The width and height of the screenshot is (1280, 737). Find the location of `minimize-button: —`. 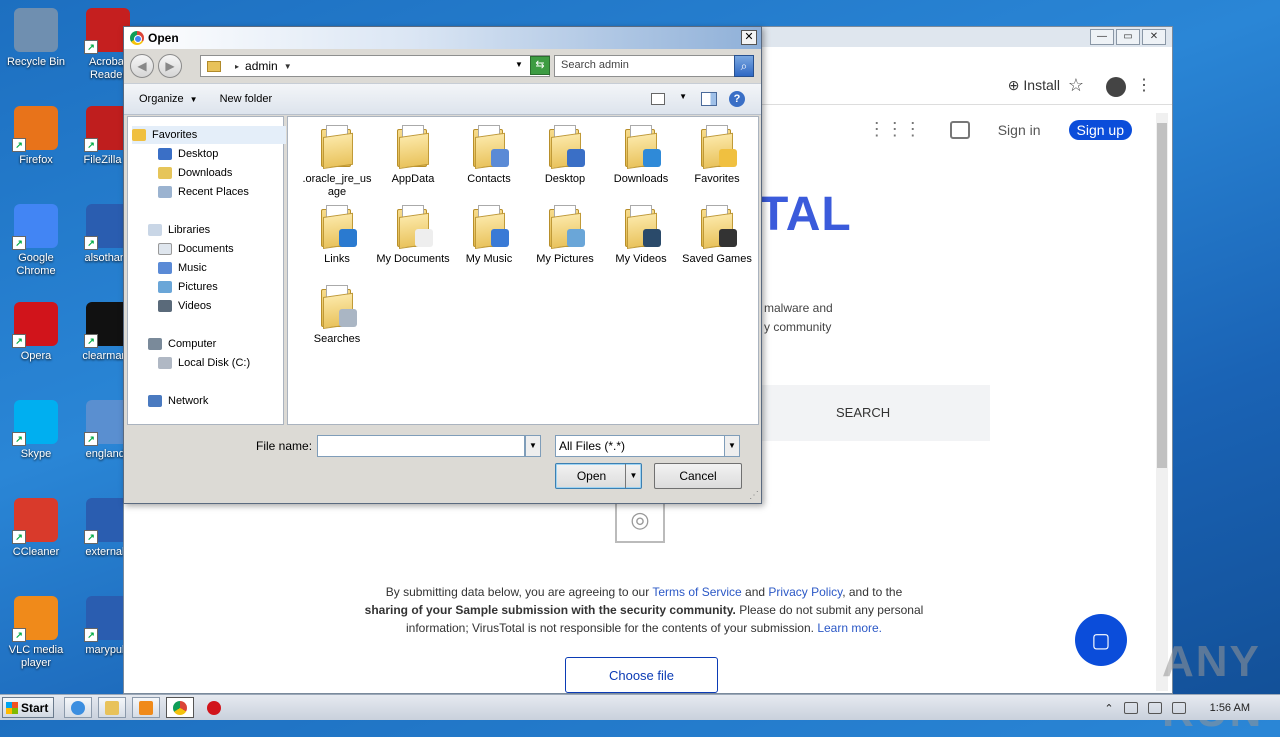

minimize-button: — is located at coordinates (1102, 37).